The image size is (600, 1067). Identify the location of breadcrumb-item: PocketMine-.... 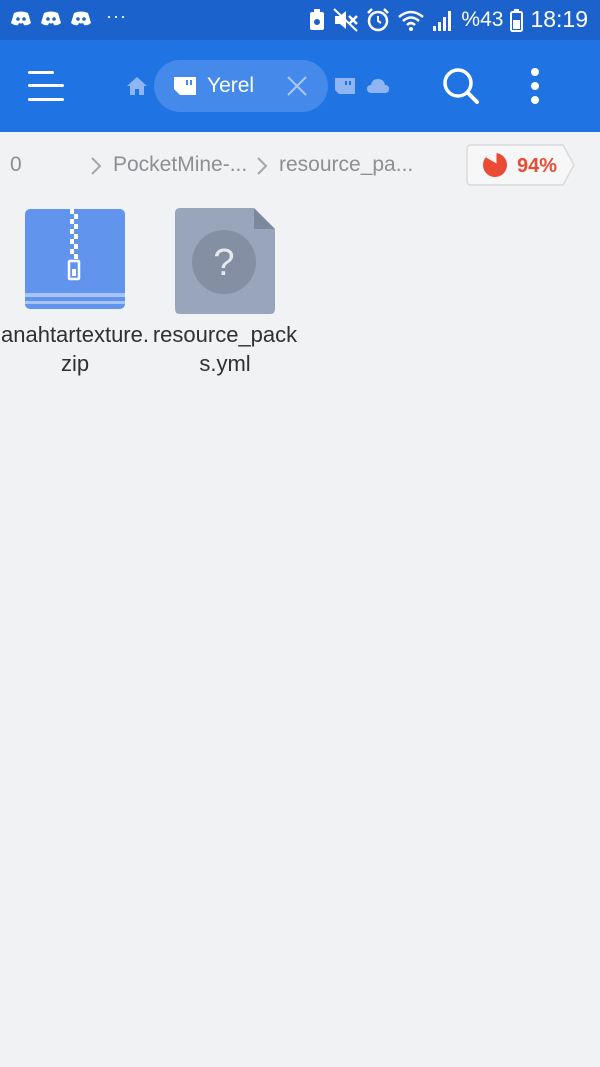
(180, 165).